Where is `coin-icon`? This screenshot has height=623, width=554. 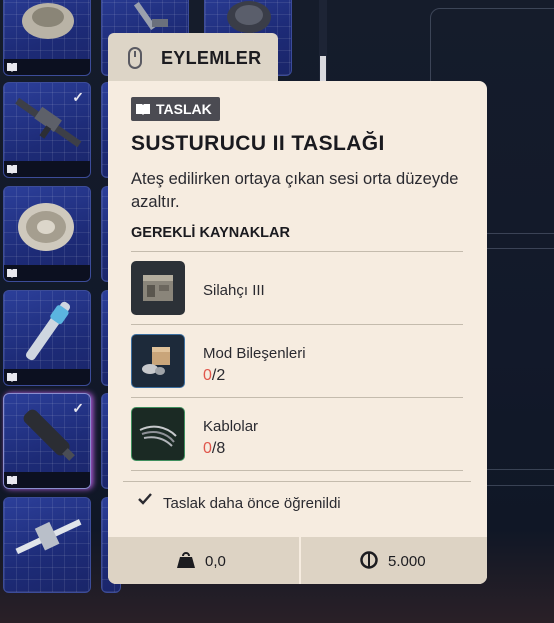 coin-icon is located at coordinates (369, 560).